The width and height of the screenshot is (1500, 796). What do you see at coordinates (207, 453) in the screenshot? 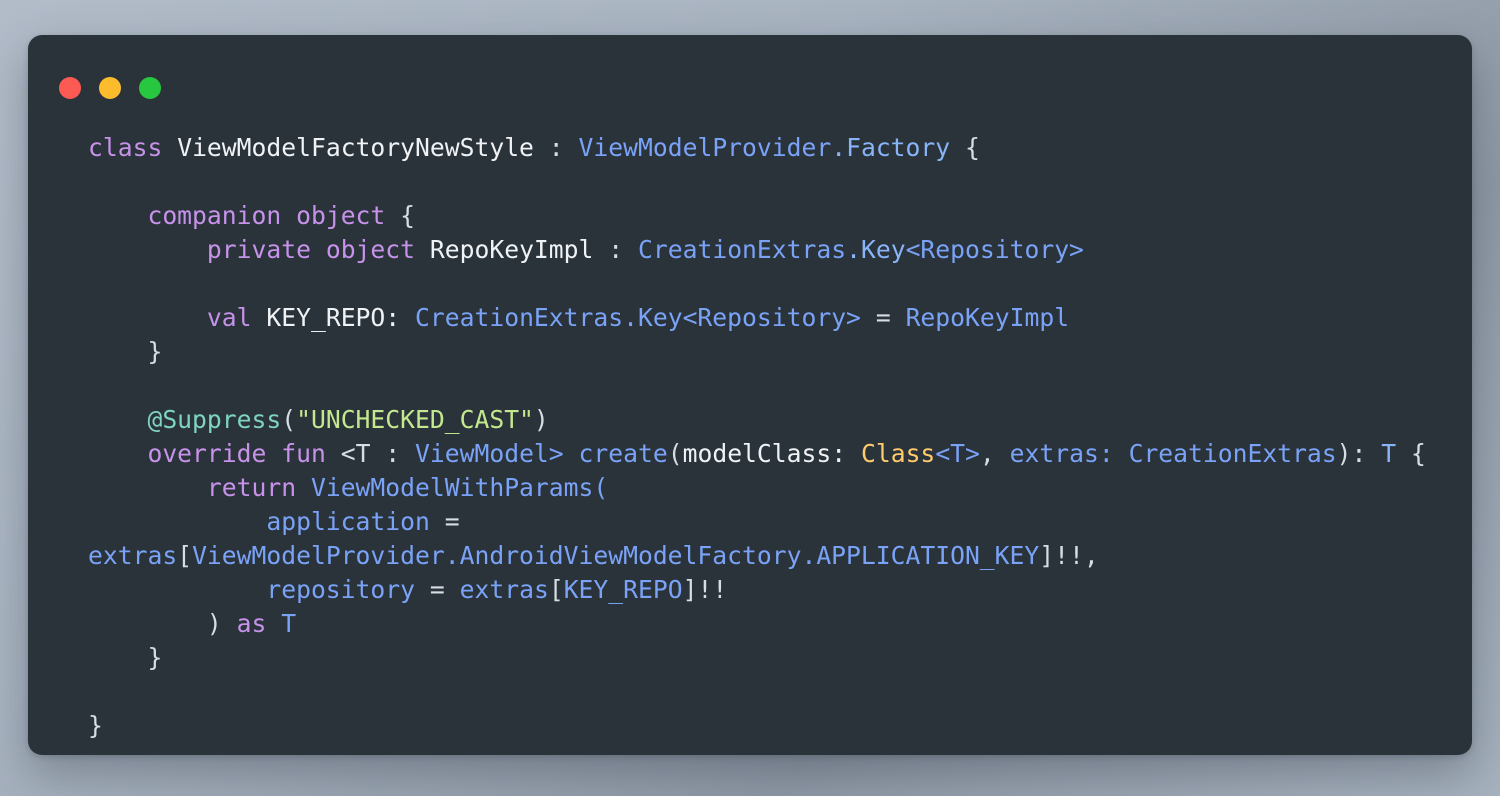
I see `token-keyword-override: override` at bounding box center [207, 453].